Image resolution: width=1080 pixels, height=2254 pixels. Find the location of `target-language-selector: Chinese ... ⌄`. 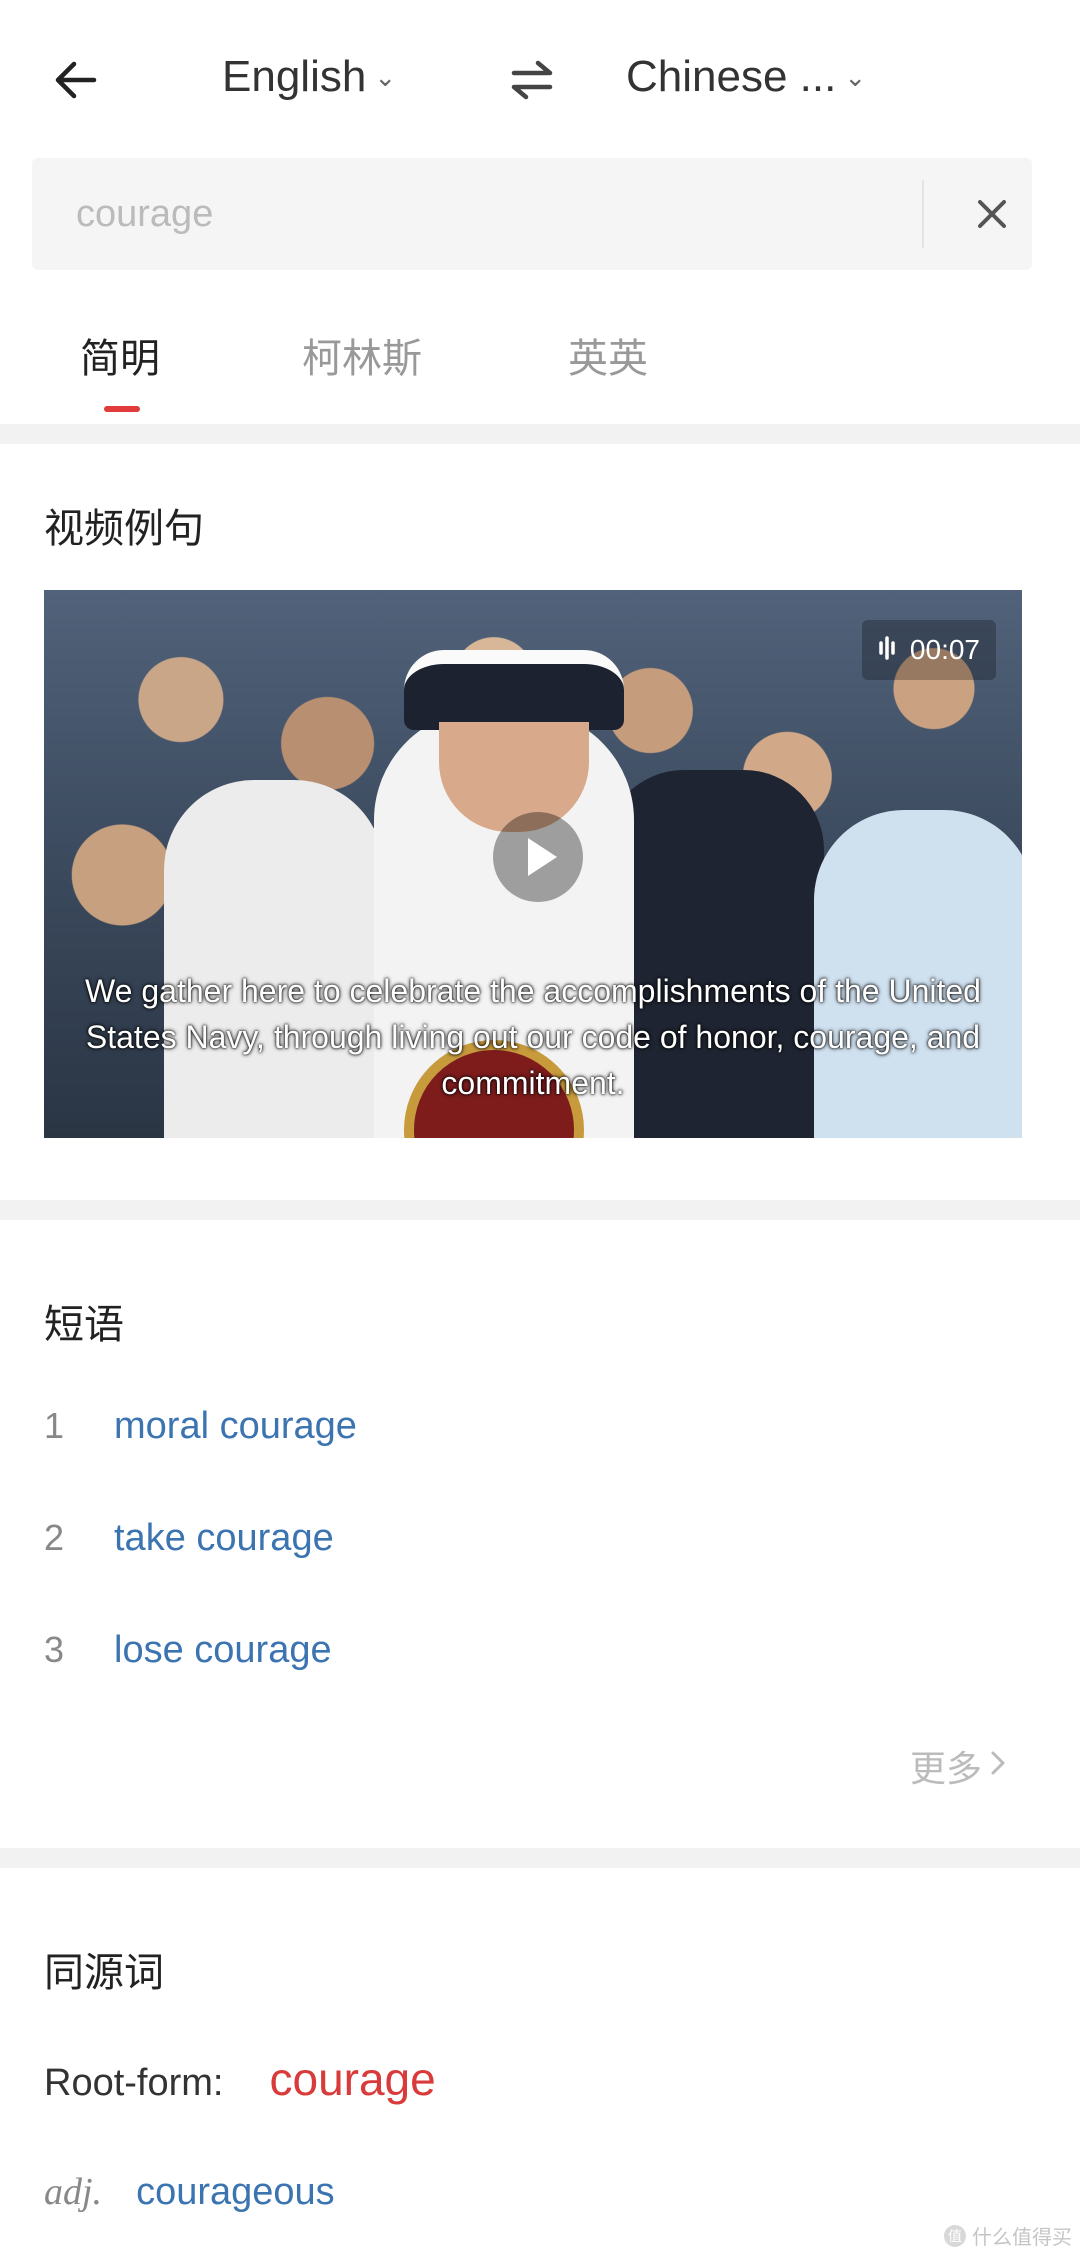

target-language-selector: Chinese ... ⌄ is located at coordinates (746, 77).